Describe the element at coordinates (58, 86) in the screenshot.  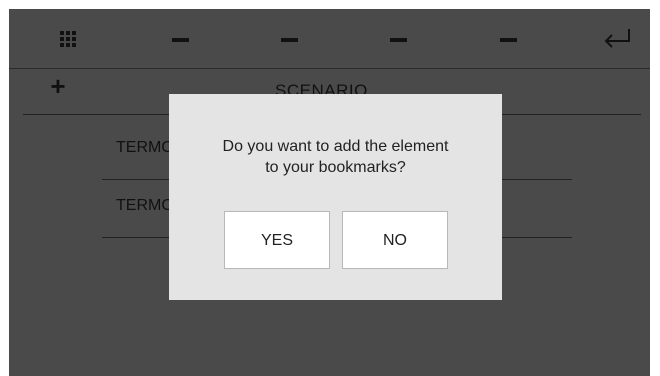
I see `add-scenario-button: +` at that location.